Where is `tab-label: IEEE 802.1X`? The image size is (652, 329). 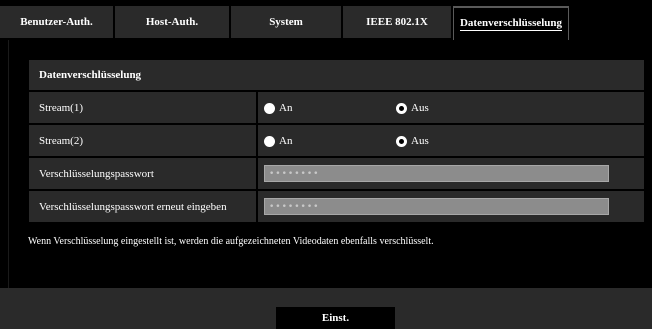
tab-label: IEEE 802.1X is located at coordinates (397, 22).